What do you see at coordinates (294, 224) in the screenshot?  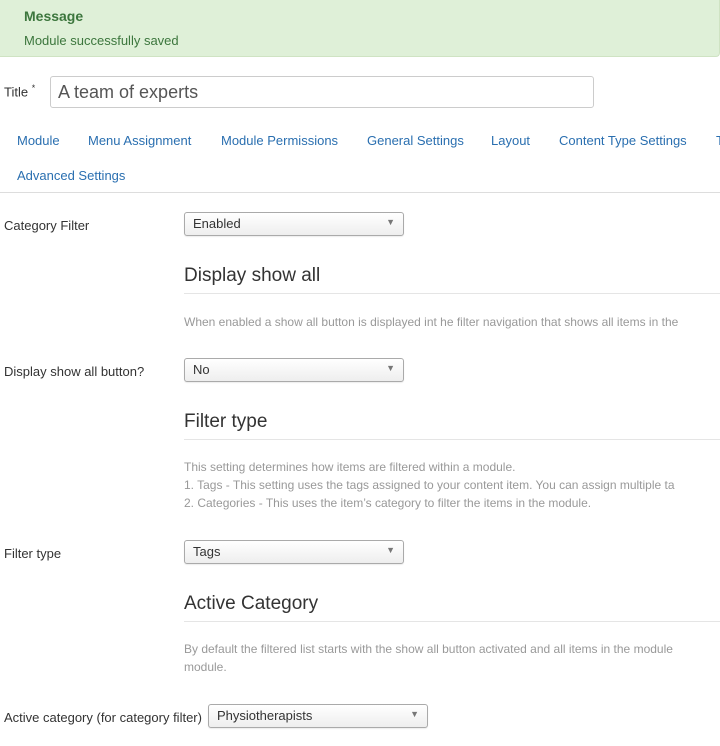 I see `category-filter-select: Enabled ▼` at bounding box center [294, 224].